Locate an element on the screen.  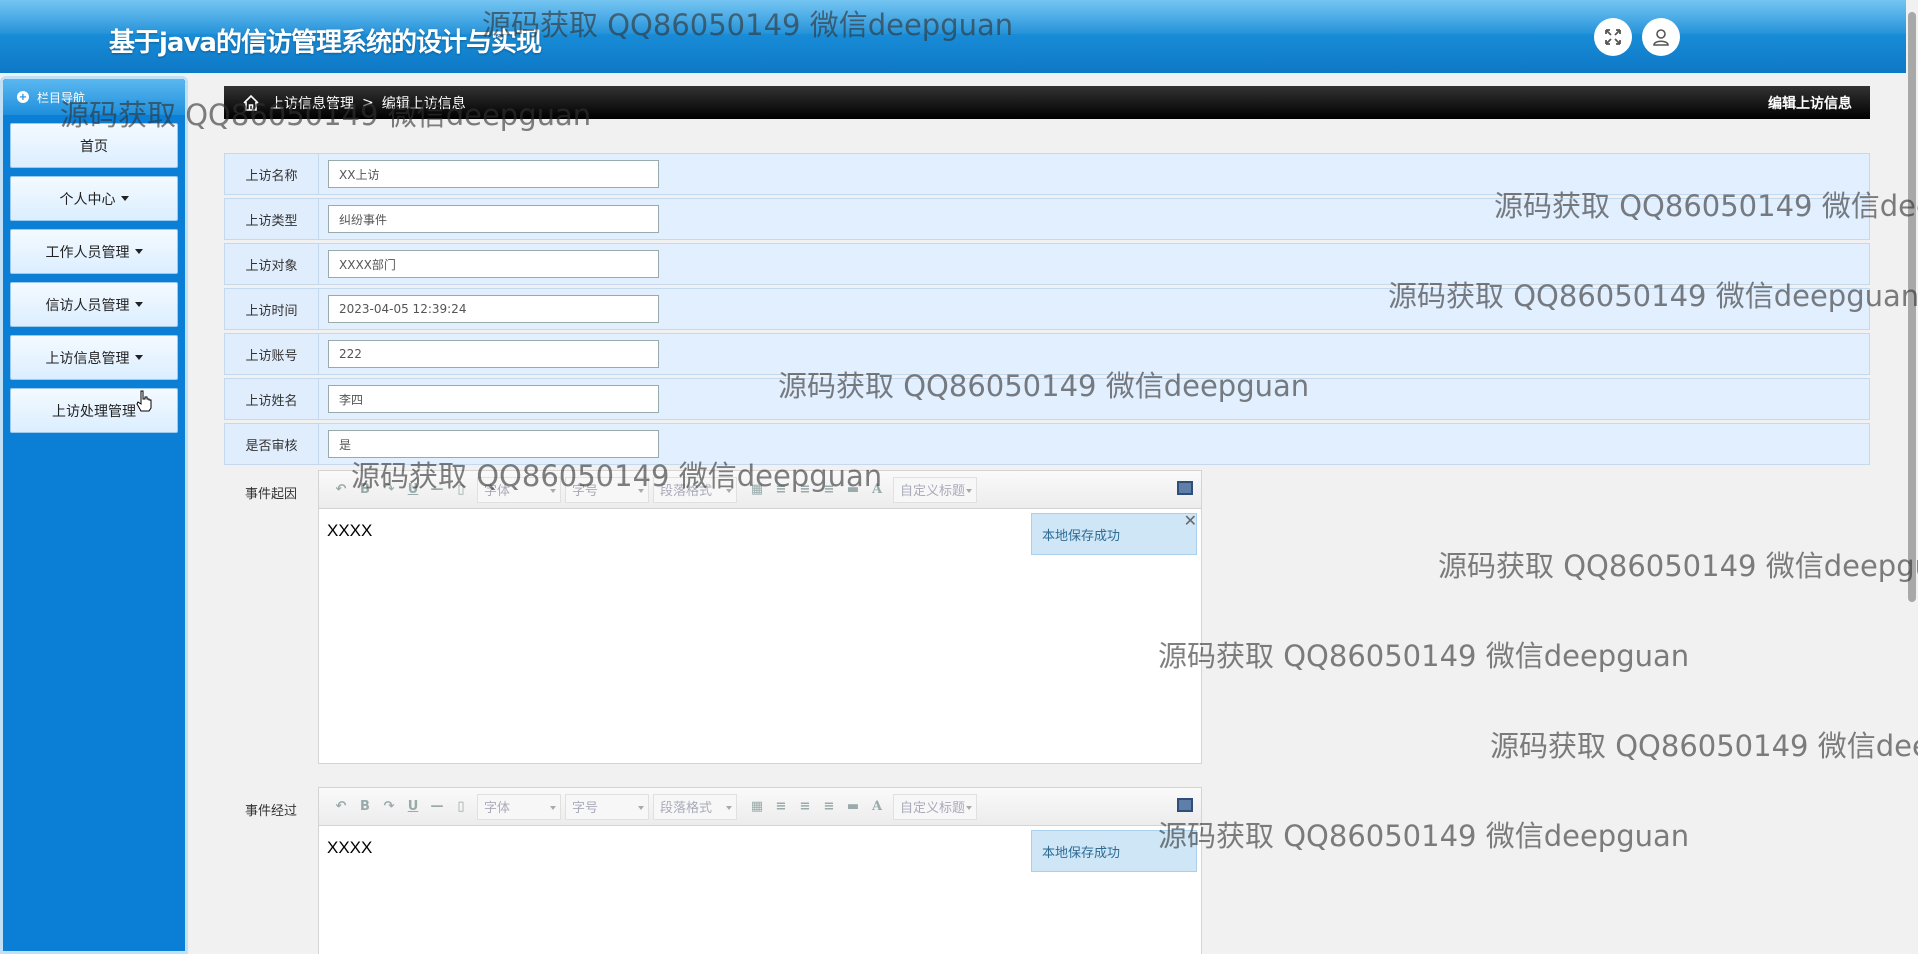
form-row-review-status: 是否审核 is located at coordinates (1047, 444).